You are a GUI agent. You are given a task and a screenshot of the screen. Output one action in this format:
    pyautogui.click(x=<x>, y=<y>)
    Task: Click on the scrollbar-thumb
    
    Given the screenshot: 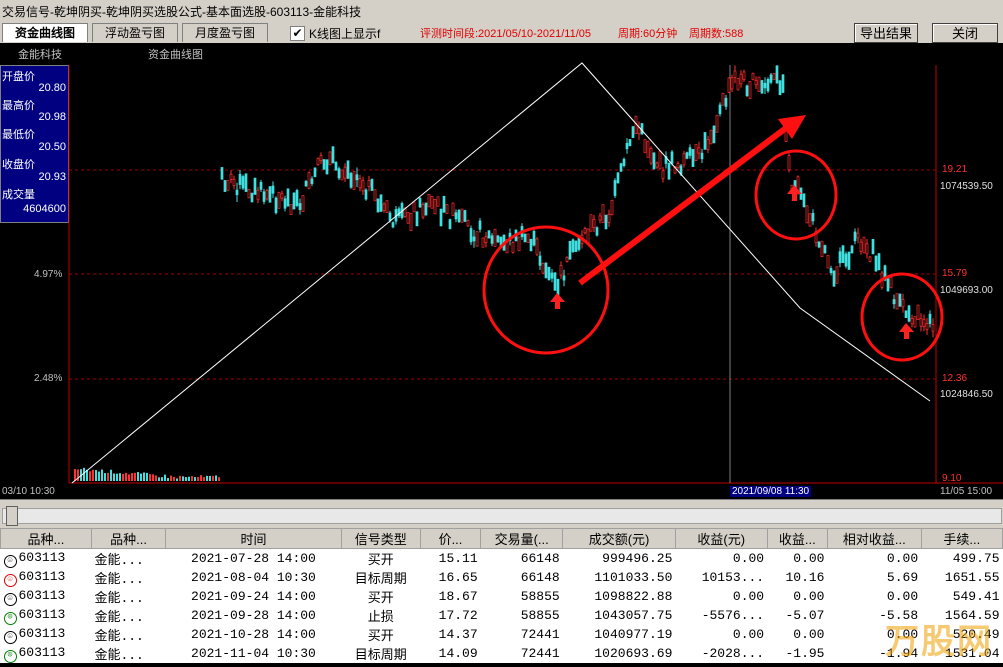 What is the action you would take?
    pyautogui.click(x=12, y=516)
    